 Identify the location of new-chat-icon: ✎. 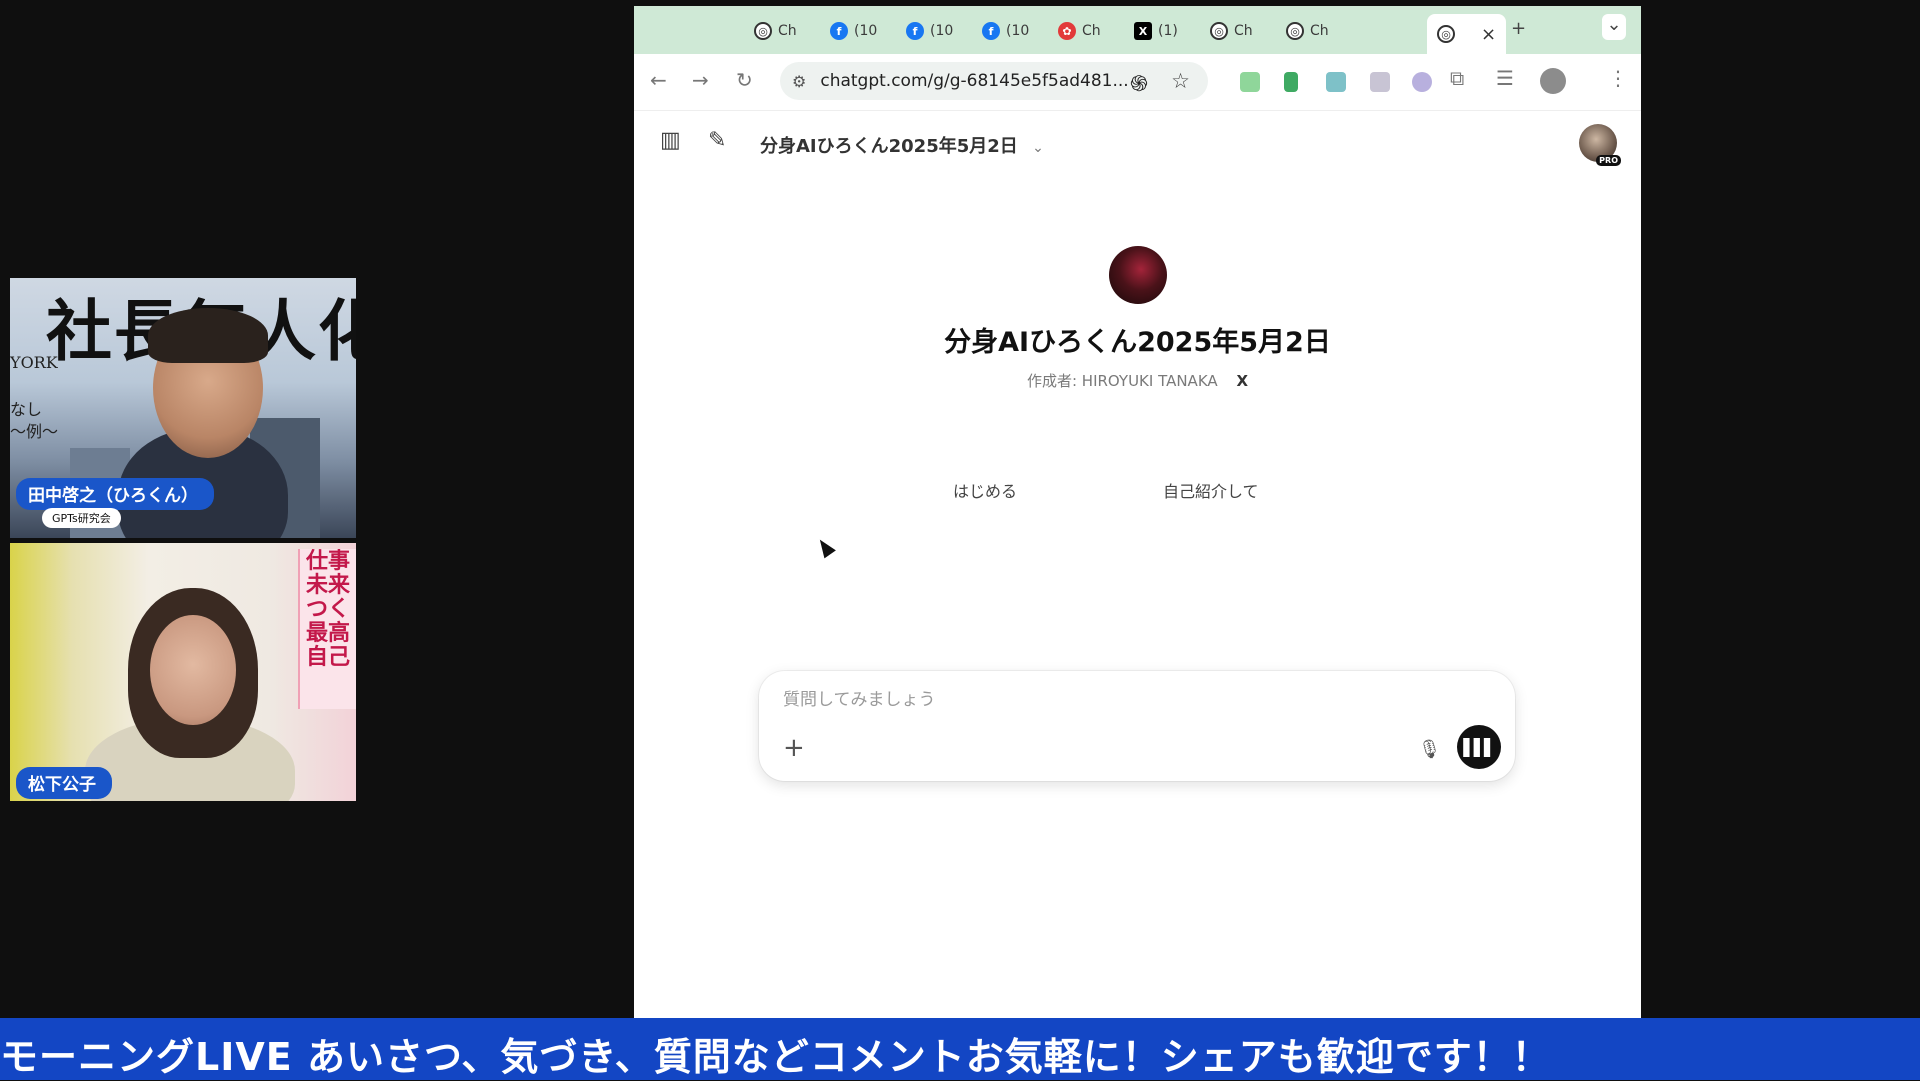
(717, 140).